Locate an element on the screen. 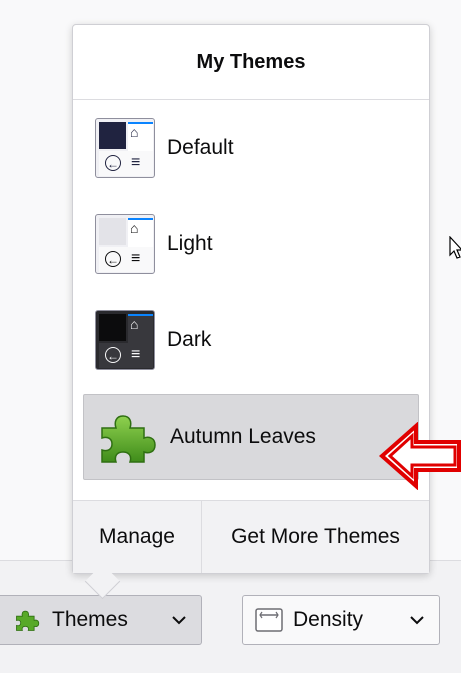 This screenshot has height=673, width=461. density-button-label: Density is located at coordinates (328, 619).